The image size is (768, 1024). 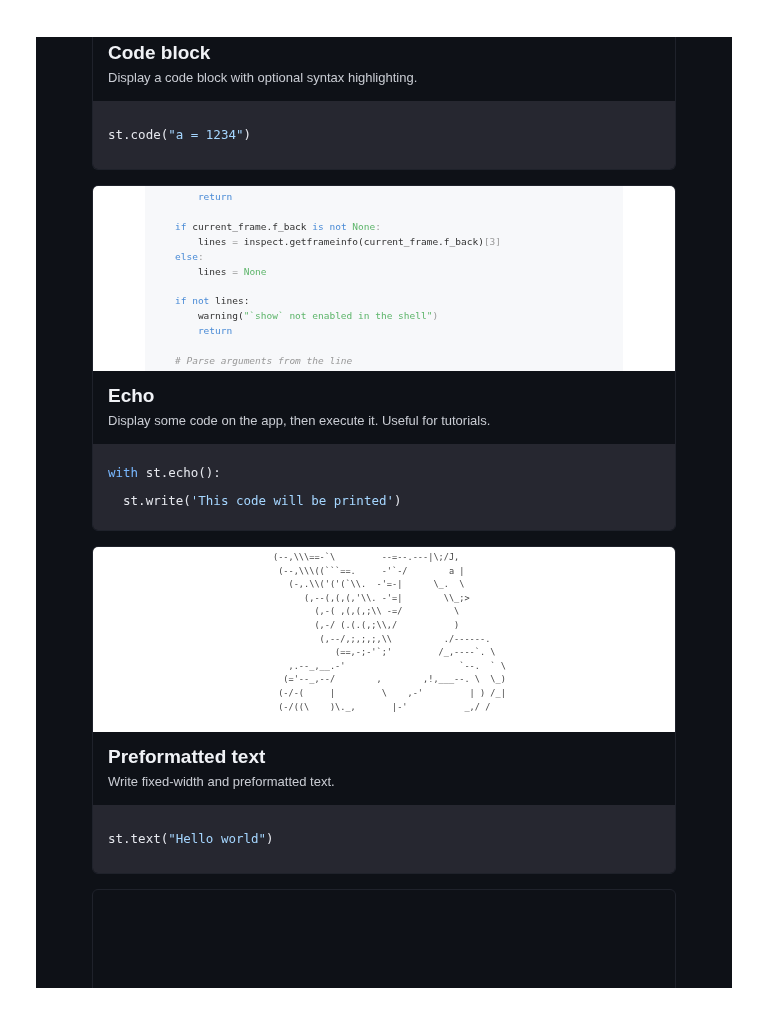 What do you see at coordinates (263, 77) in the screenshot?
I see `card-description: Display a code block with optional syntax highlighting.` at bounding box center [263, 77].